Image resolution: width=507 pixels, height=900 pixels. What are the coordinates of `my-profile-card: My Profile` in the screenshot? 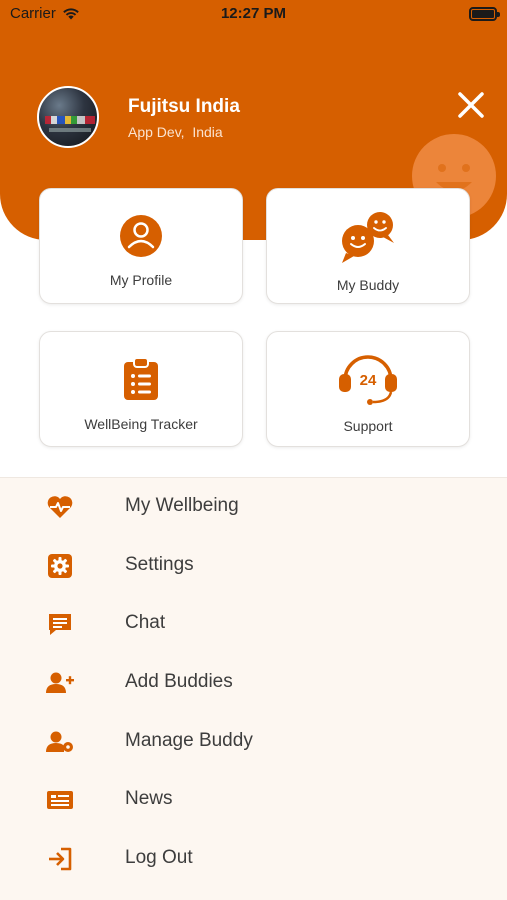 It's located at (141, 246).